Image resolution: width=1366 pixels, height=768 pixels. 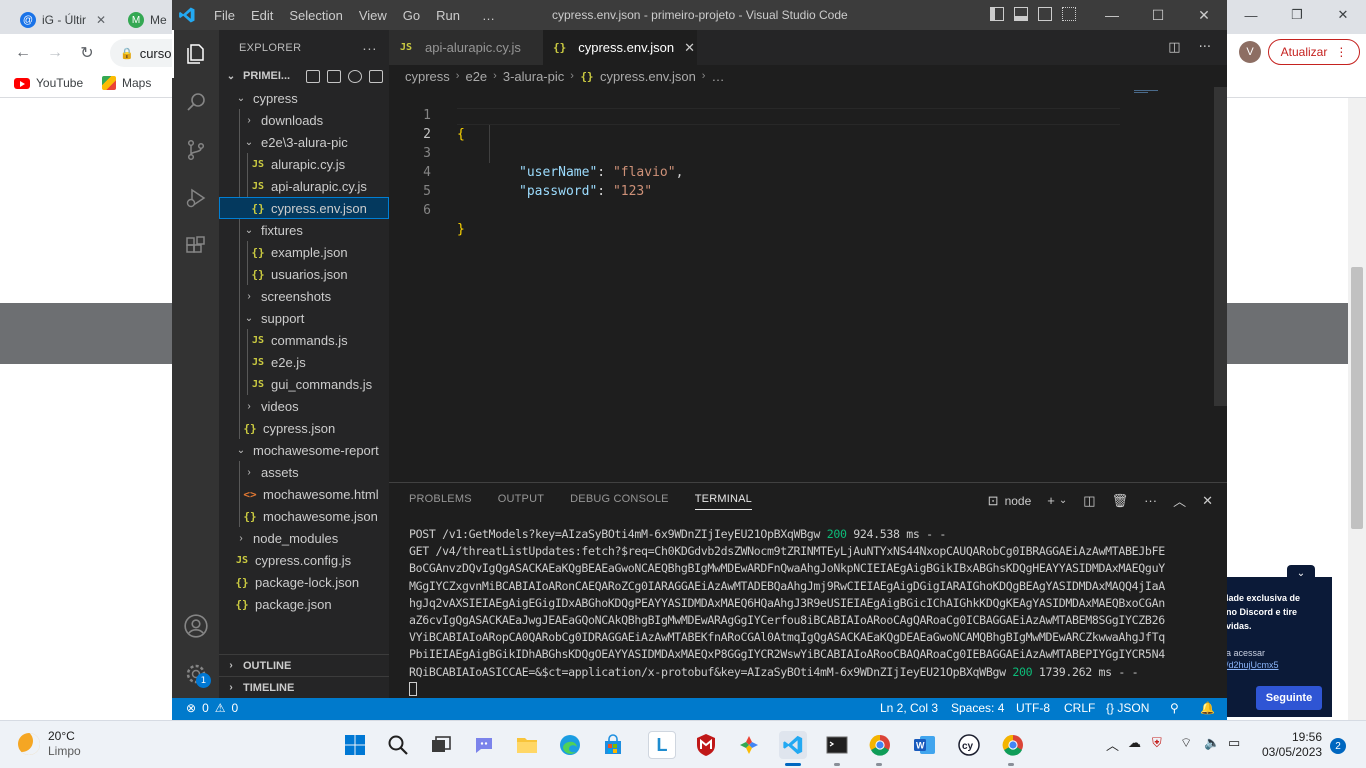 What do you see at coordinates (195, 246) in the screenshot?
I see `extensions-icon` at bounding box center [195, 246].